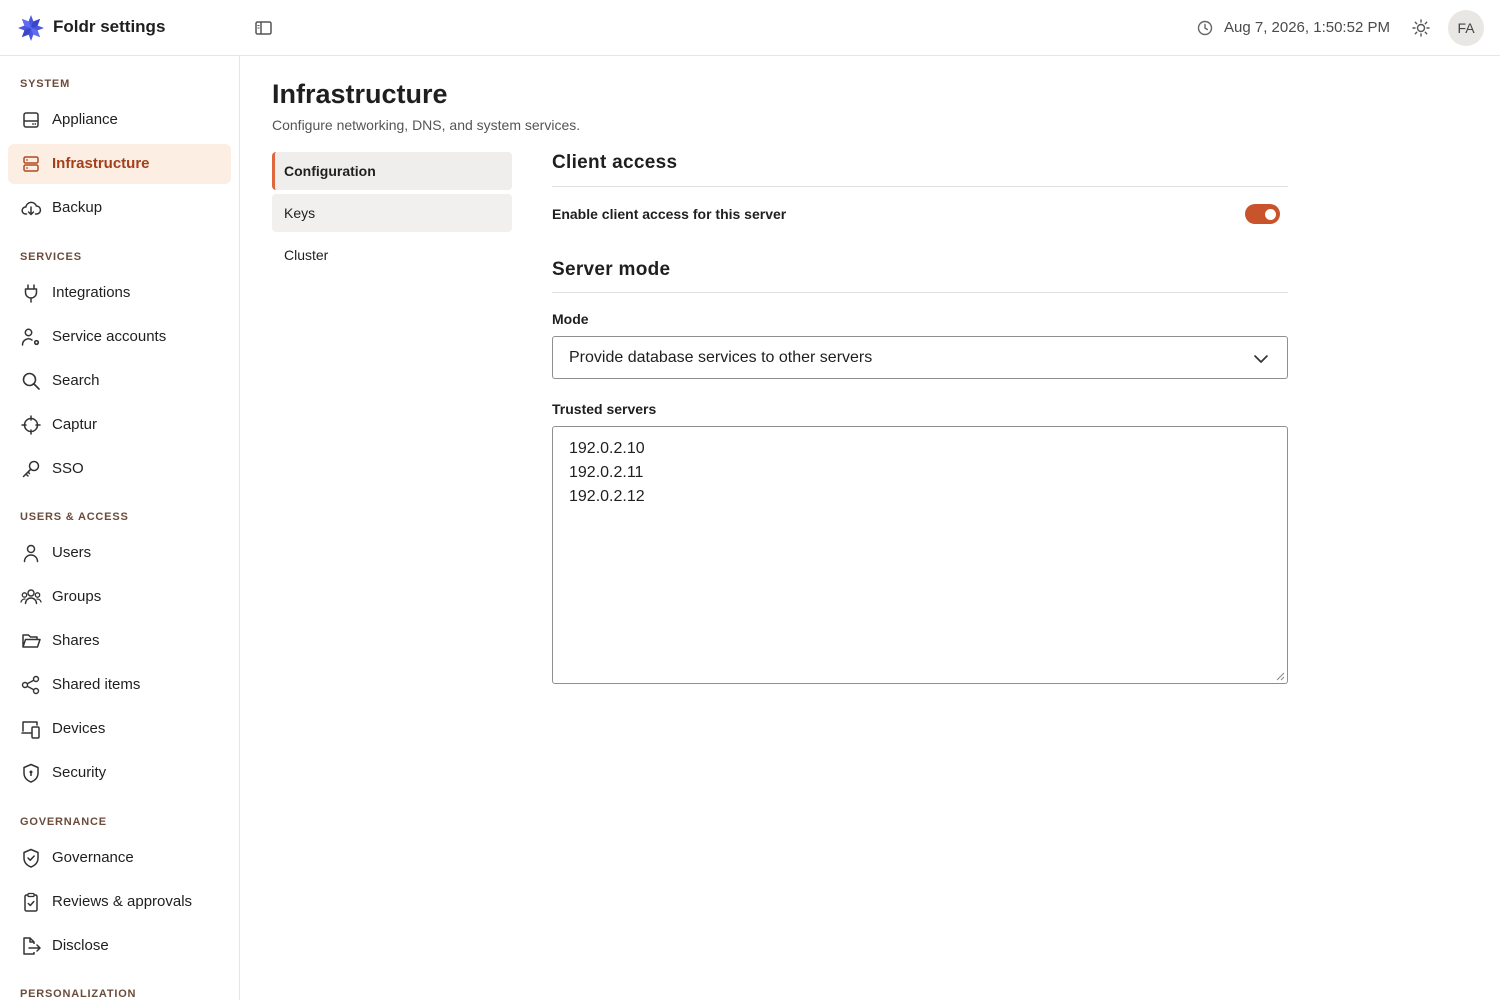  What do you see at coordinates (1466, 28) in the screenshot?
I see `avatar: FA` at bounding box center [1466, 28].